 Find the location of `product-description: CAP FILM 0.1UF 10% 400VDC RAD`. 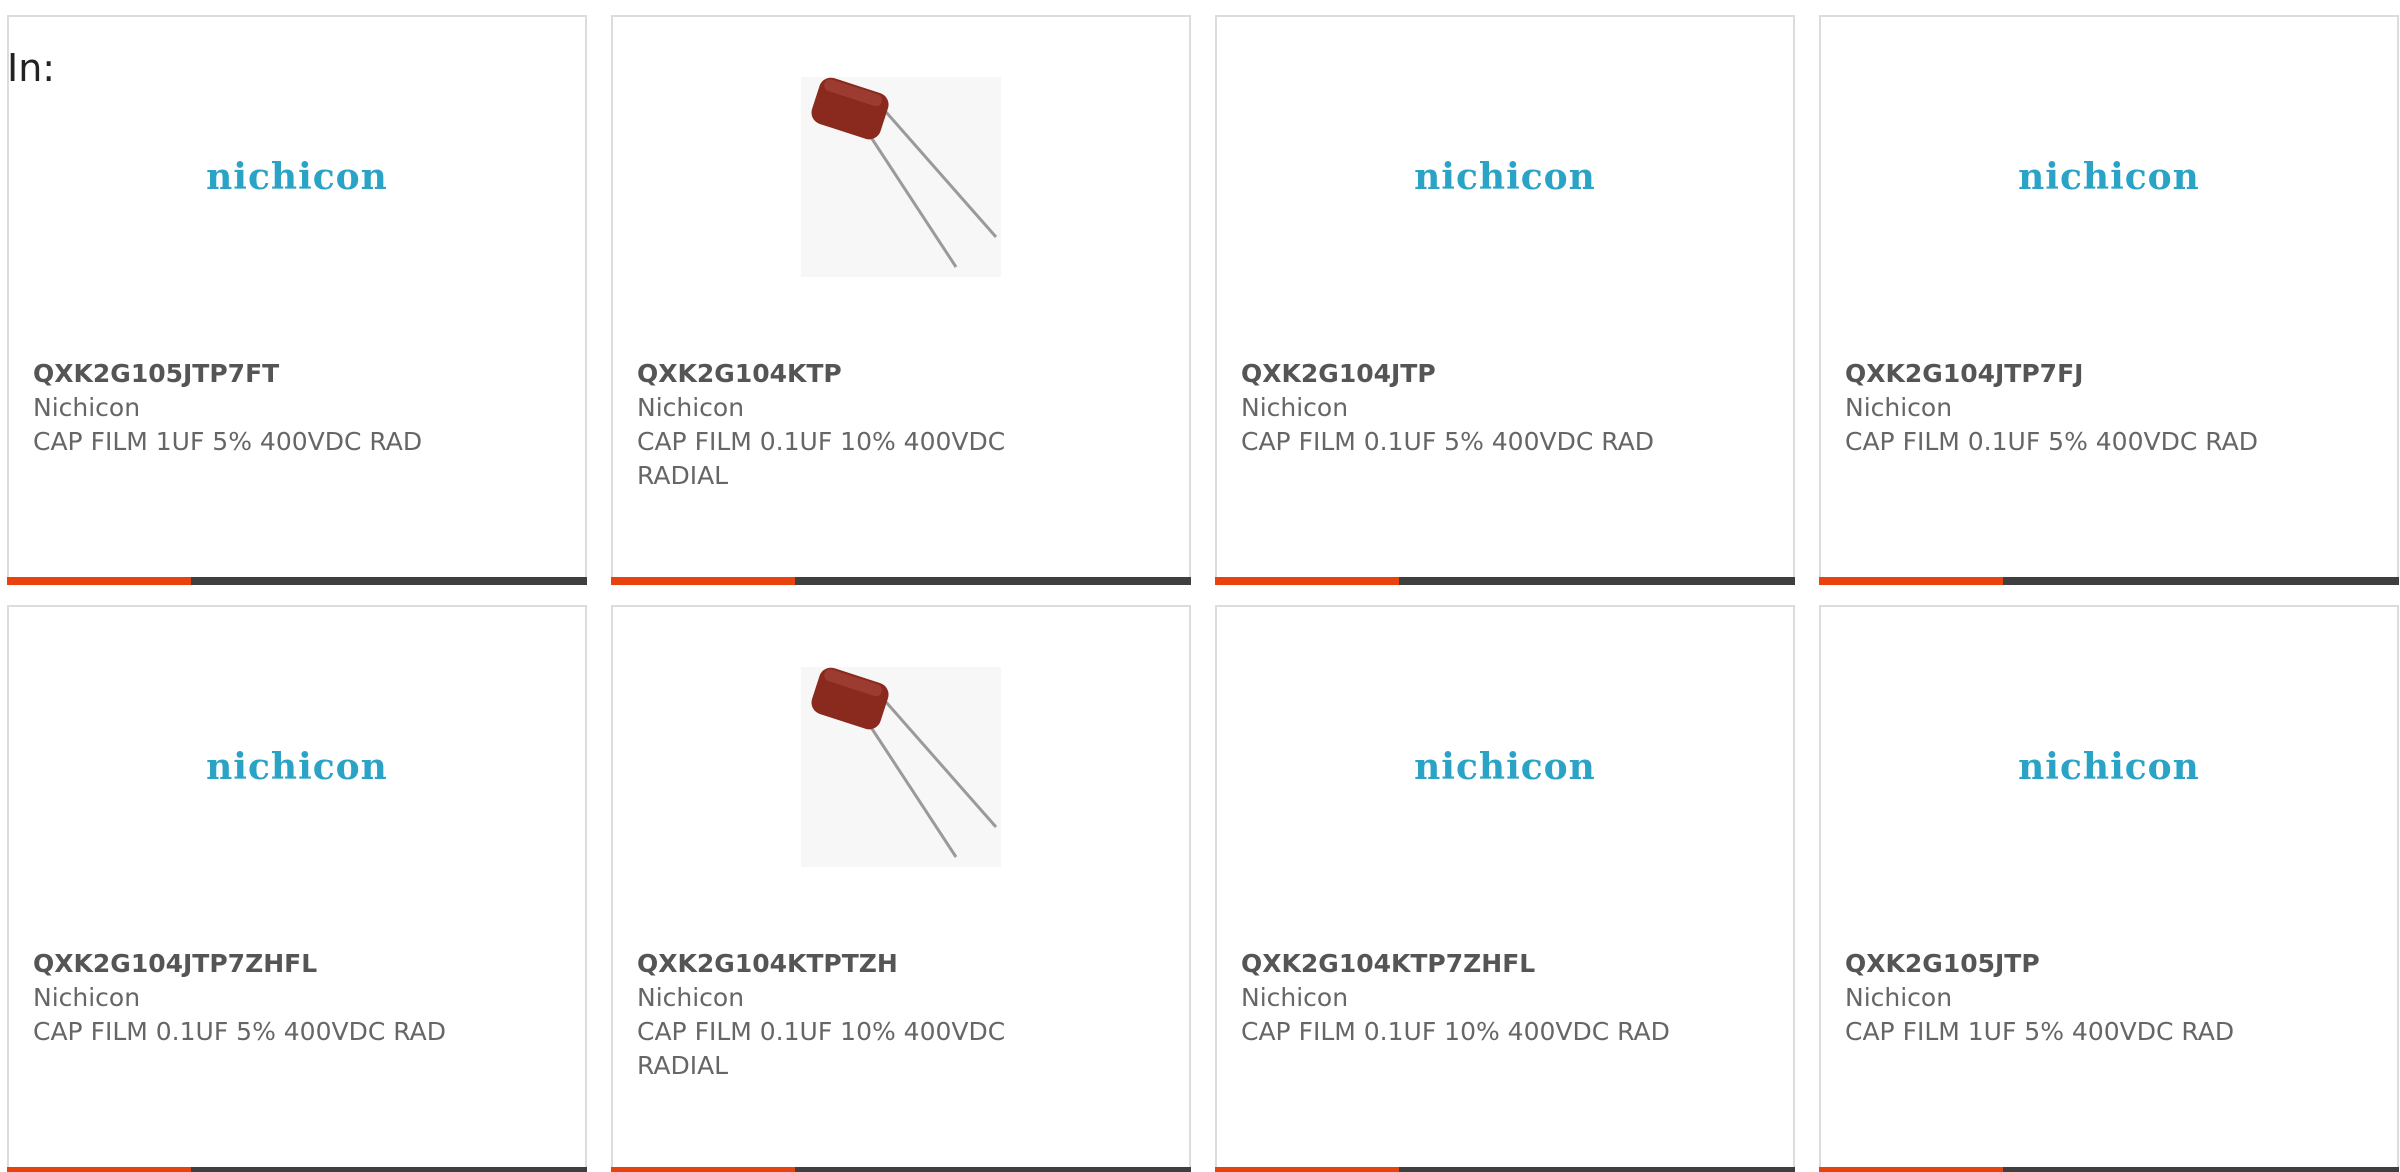

product-description: CAP FILM 0.1UF 10% 400VDC RAD is located at coordinates (1455, 1031).